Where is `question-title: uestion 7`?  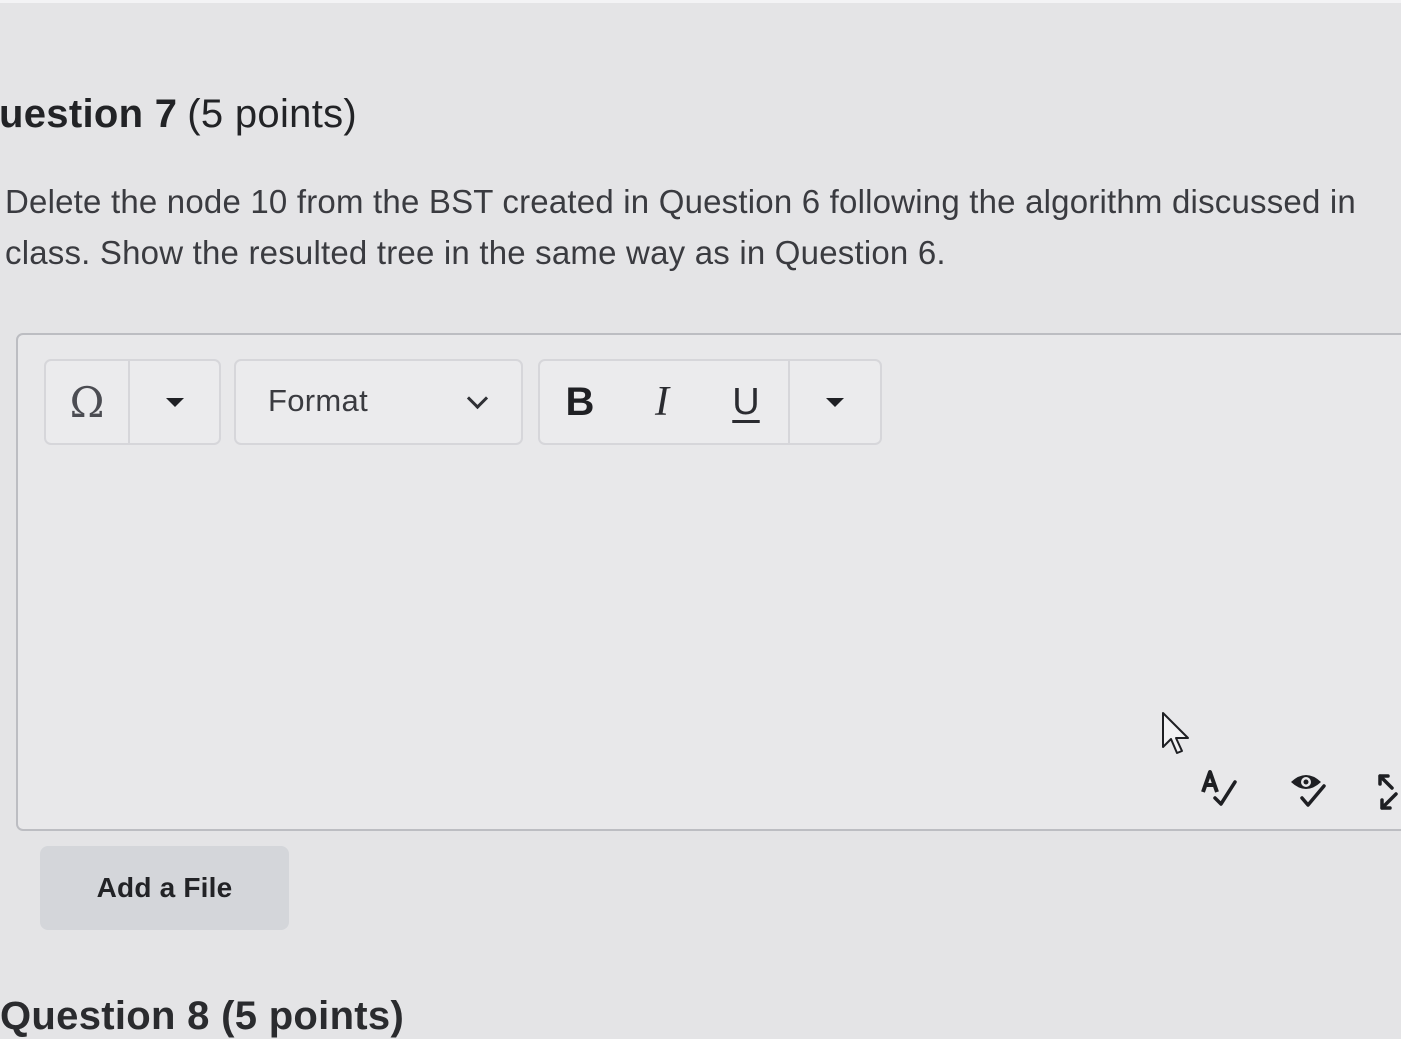 question-title: uestion 7 is located at coordinates (89, 114).